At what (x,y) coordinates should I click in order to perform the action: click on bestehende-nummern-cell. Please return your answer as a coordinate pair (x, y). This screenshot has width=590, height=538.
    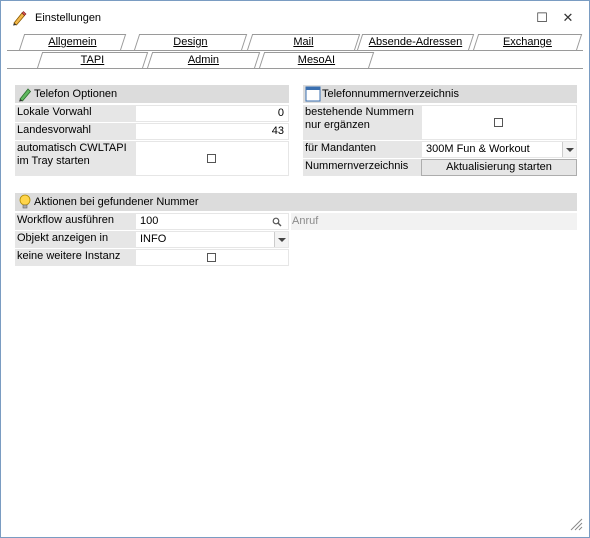
    Looking at the image, I should click on (499, 122).